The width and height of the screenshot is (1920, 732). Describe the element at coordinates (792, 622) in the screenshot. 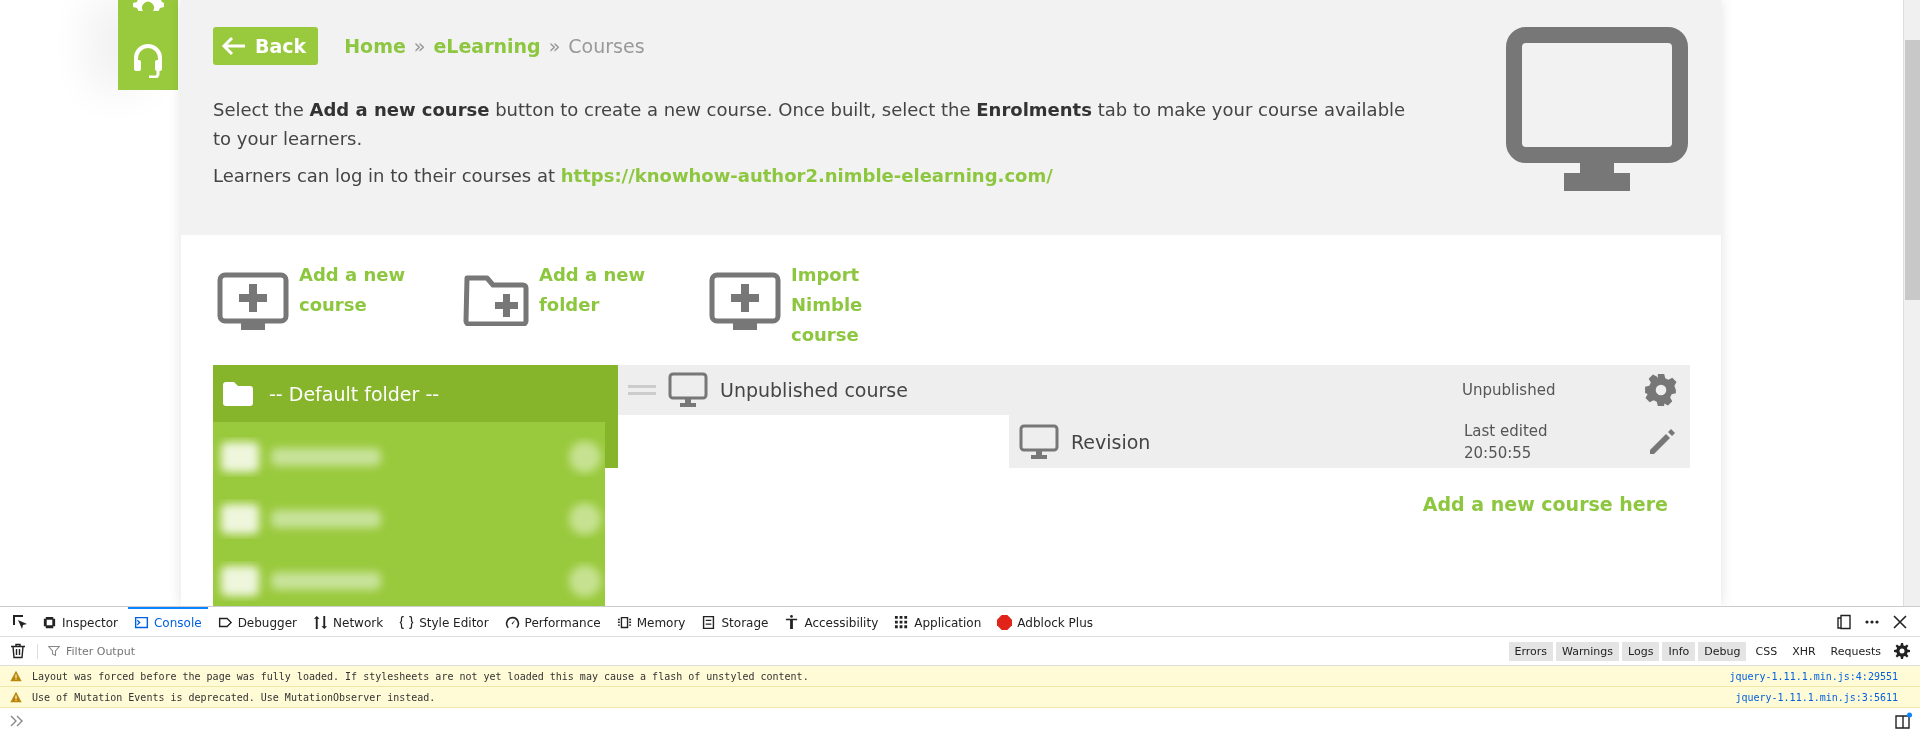

I see `accessibility-icon` at that location.